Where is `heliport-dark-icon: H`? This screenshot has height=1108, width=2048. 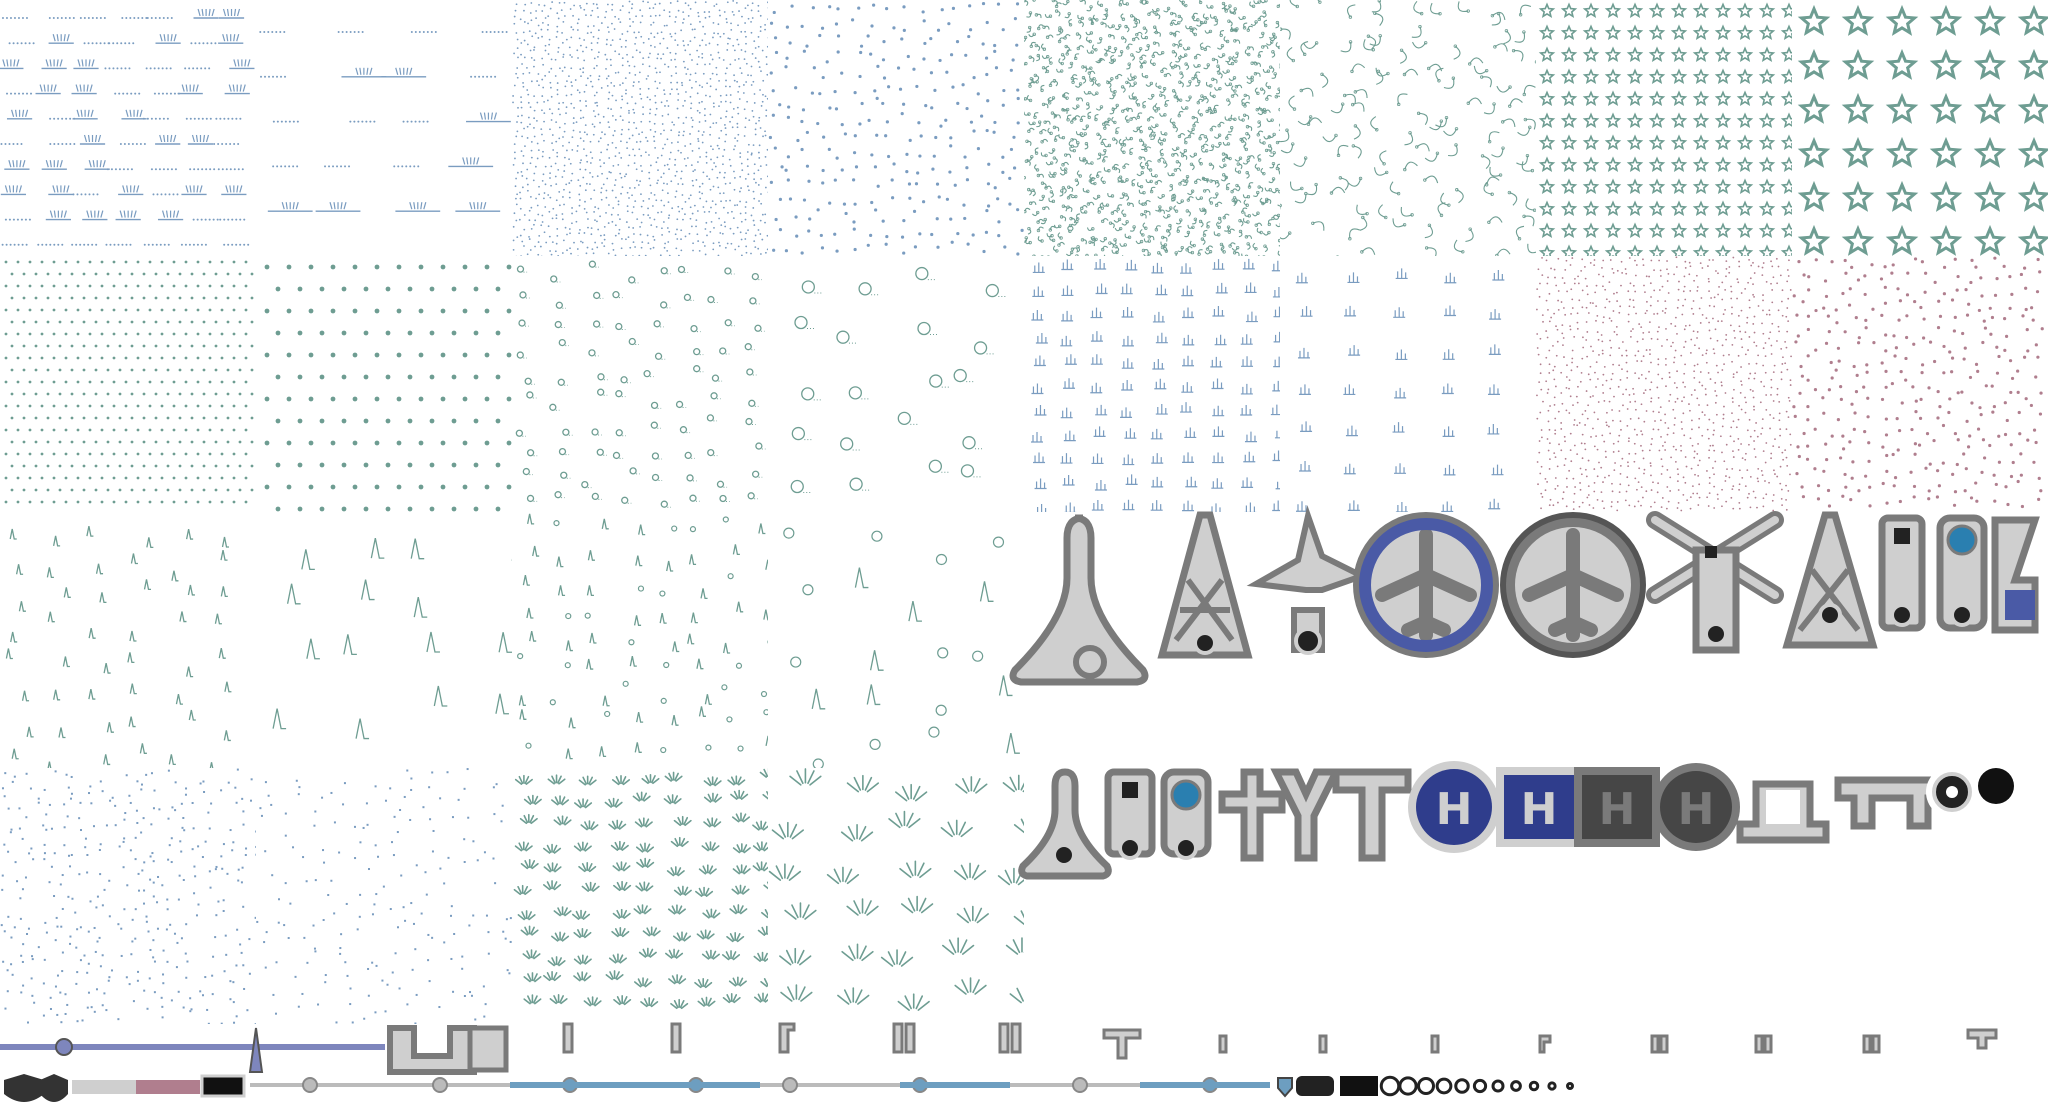
heliport-dark-icon: H is located at coordinates (1617, 807).